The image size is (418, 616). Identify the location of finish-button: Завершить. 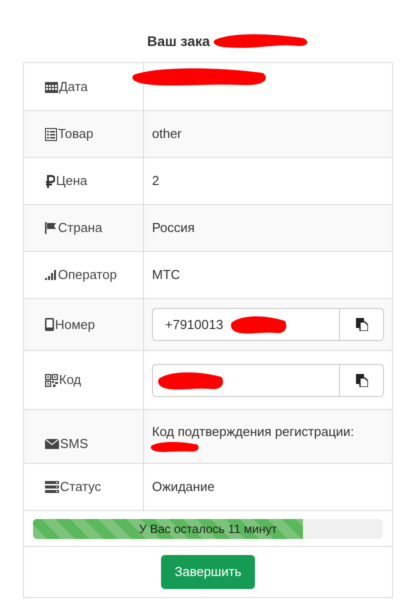
(208, 572).